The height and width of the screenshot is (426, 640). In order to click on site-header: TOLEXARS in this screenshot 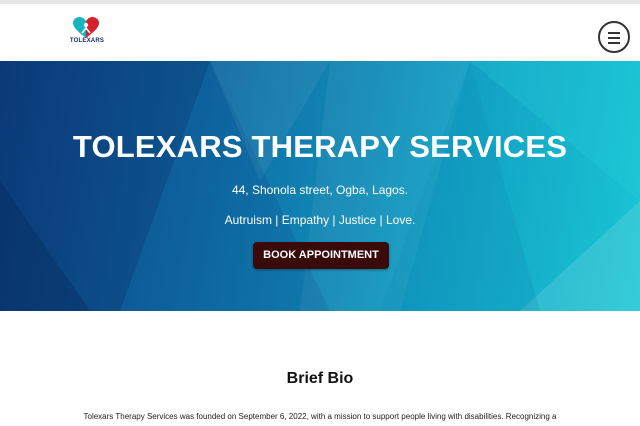, I will do `click(320, 32)`.